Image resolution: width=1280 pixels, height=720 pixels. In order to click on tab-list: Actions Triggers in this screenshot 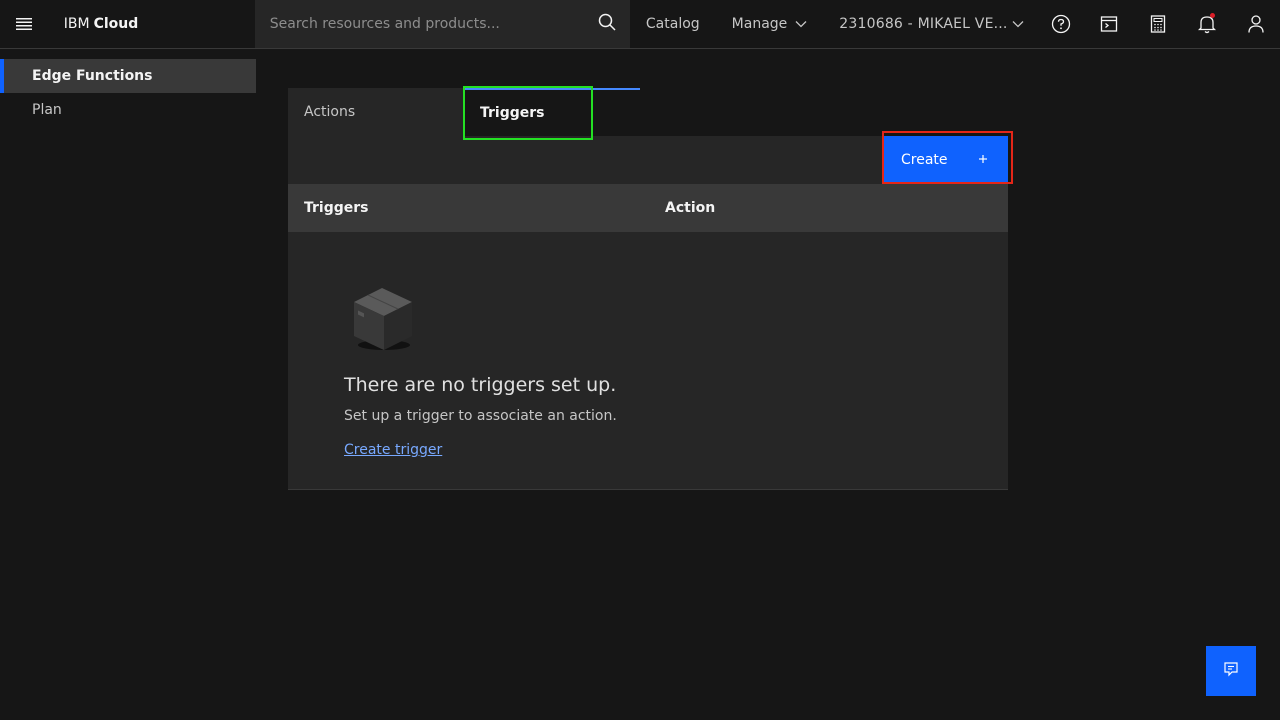, I will do `click(464, 112)`.